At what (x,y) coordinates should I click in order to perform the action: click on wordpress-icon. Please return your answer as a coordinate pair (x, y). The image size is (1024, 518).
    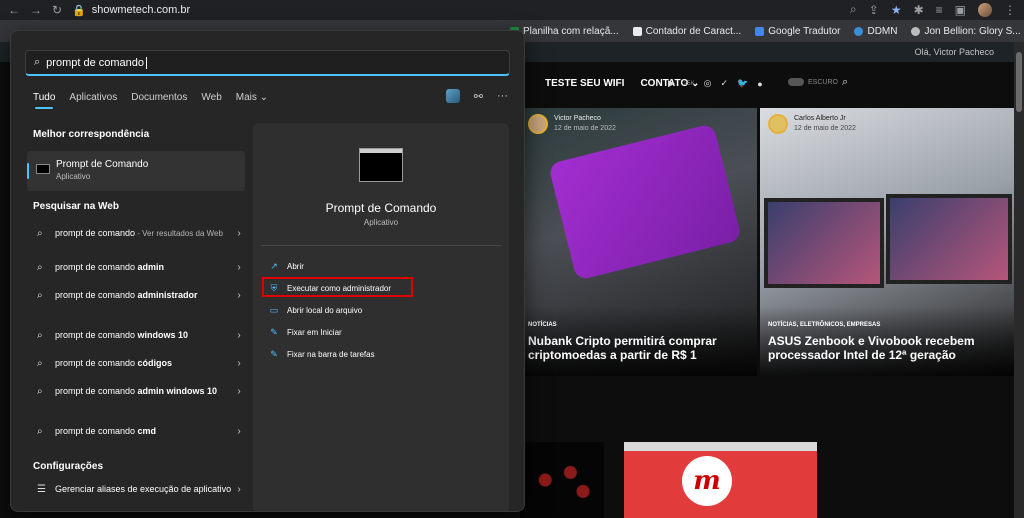
    Looking at the image, I should click on (859, 31).